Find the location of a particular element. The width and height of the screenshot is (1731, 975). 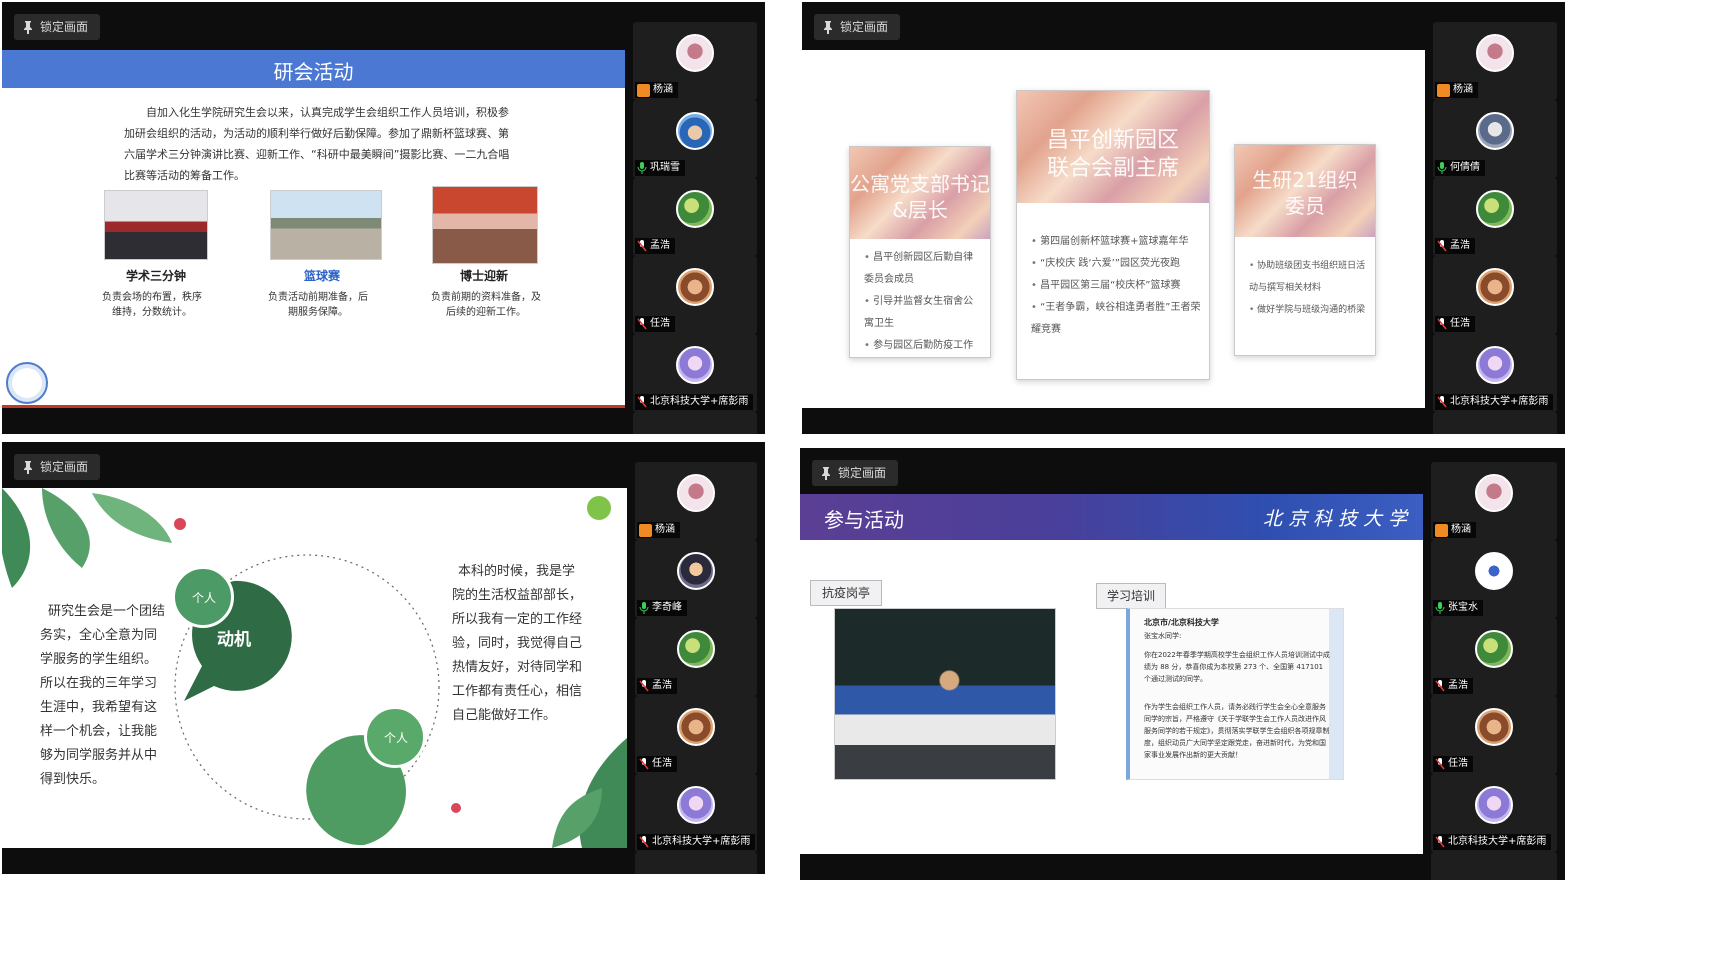

participant-tile: 何倩倩 is located at coordinates (1495, 139).